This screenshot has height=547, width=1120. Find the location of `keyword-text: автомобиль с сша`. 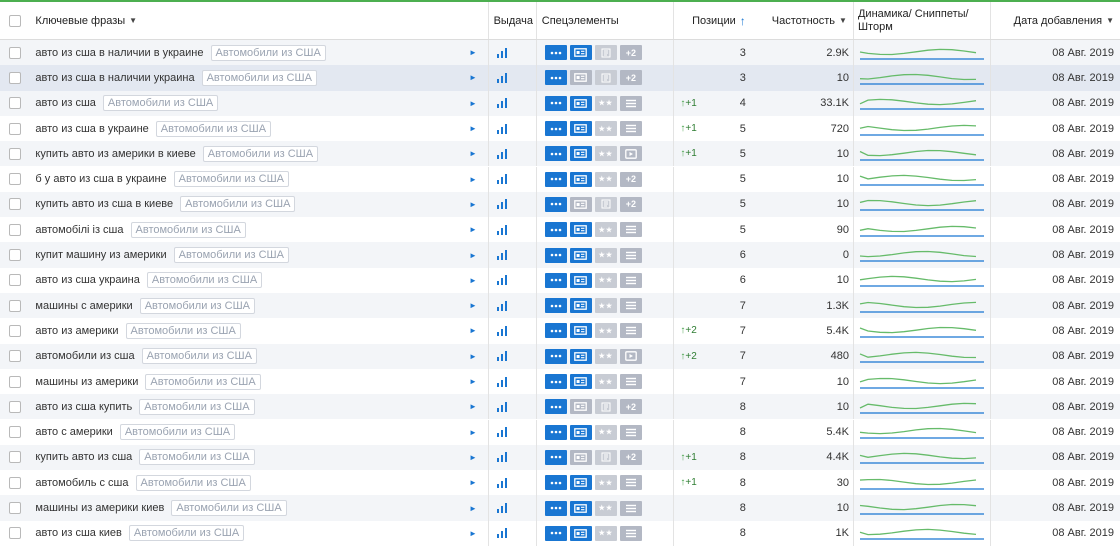

keyword-text: автомобиль с сша is located at coordinates (81, 483).